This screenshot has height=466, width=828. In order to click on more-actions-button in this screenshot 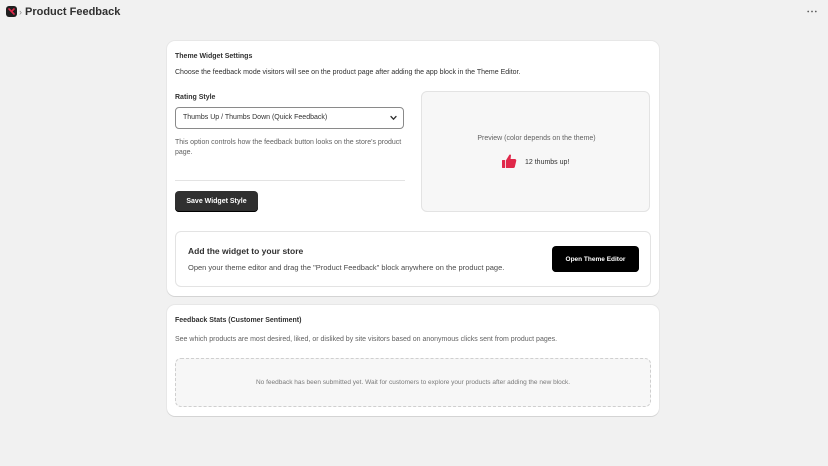, I will do `click(812, 11)`.